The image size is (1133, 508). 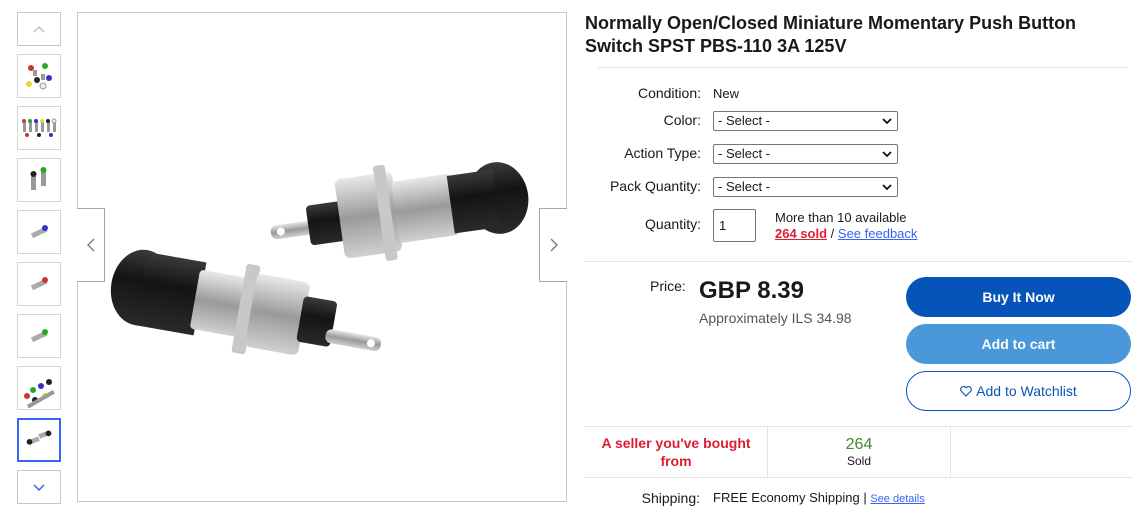 I want to click on shipping-value: FREE Economy Shipping | See details, so click(x=819, y=497).